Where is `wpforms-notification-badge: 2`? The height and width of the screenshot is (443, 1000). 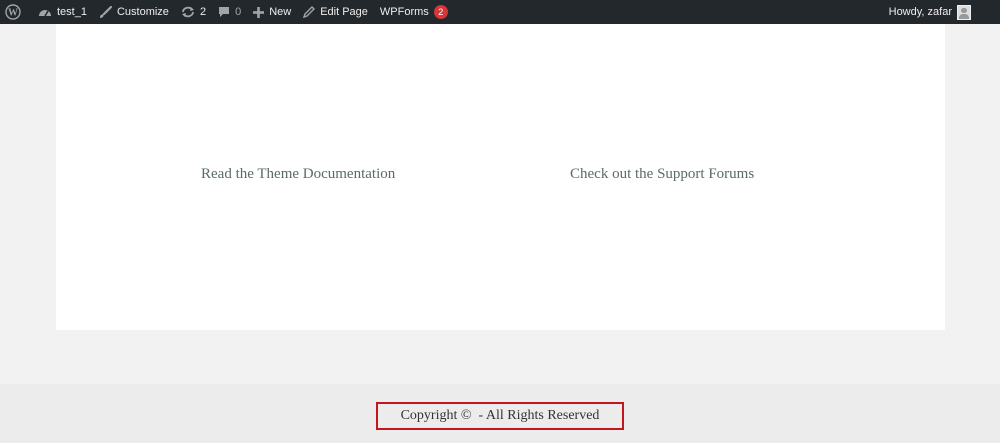
wpforms-notification-badge: 2 is located at coordinates (440, 12).